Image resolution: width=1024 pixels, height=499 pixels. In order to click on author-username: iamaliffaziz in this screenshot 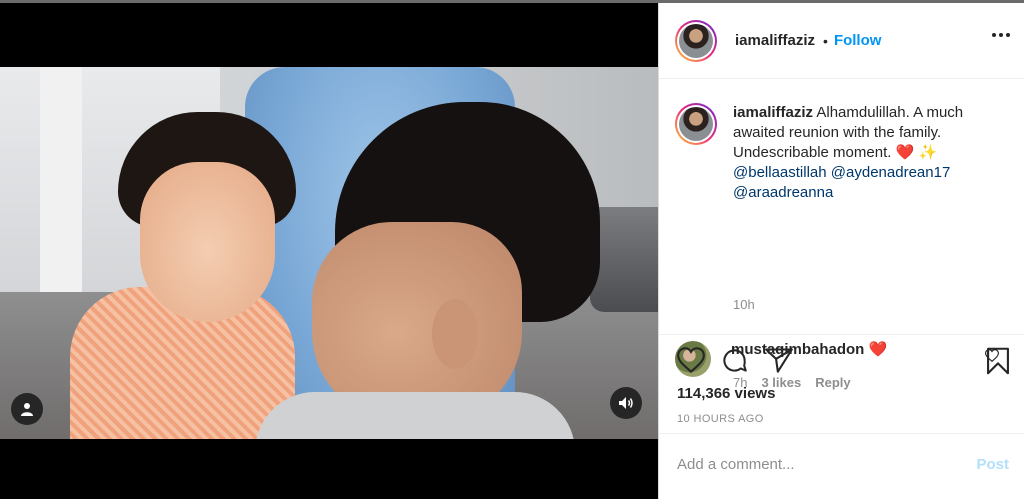, I will do `click(775, 40)`.